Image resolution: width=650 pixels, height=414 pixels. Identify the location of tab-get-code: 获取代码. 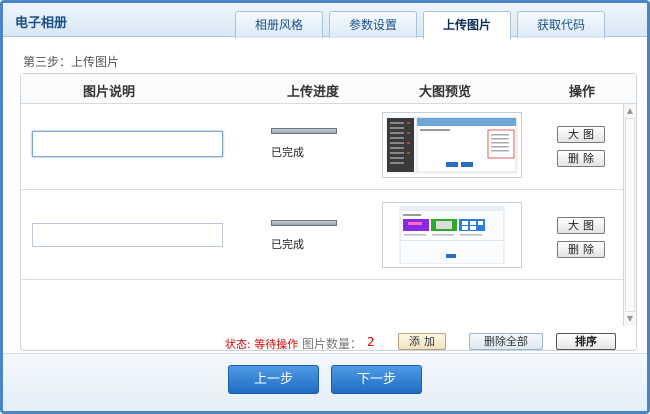
(561, 24).